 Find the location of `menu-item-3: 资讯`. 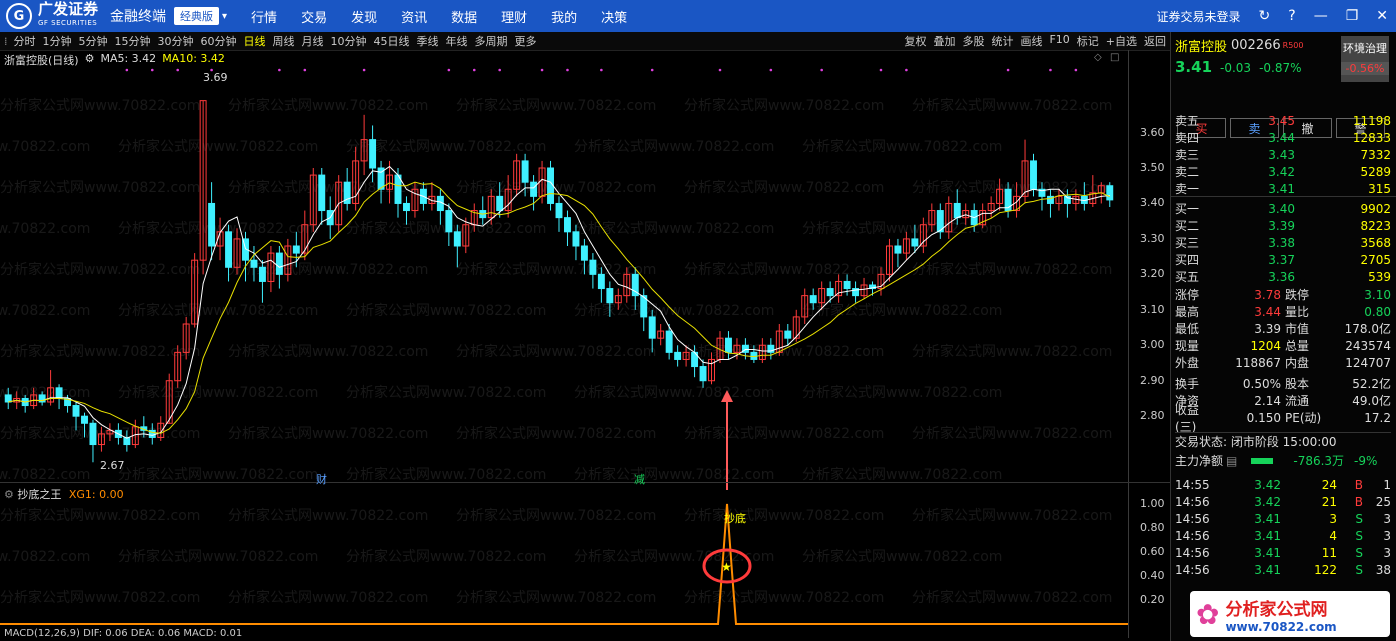

menu-item-3: 资讯 is located at coordinates (414, 16).